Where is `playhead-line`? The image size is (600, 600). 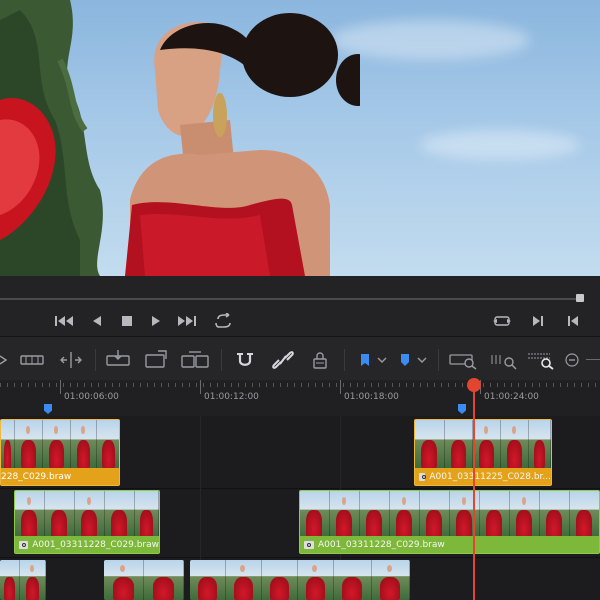 playhead-line is located at coordinates (474, 493).